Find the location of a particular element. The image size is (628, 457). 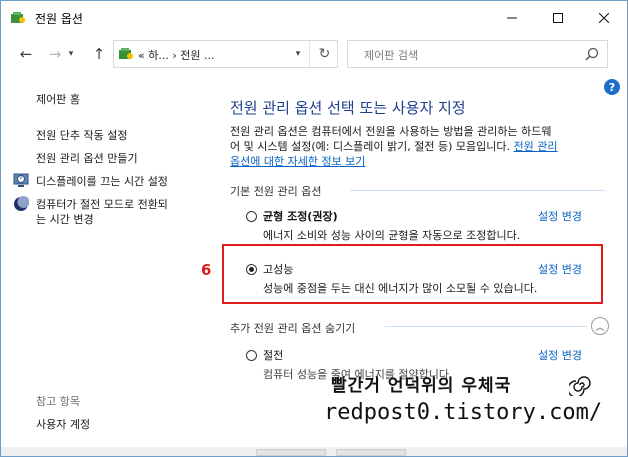

balanced-plan-radio is located at coordinates (251, 216).